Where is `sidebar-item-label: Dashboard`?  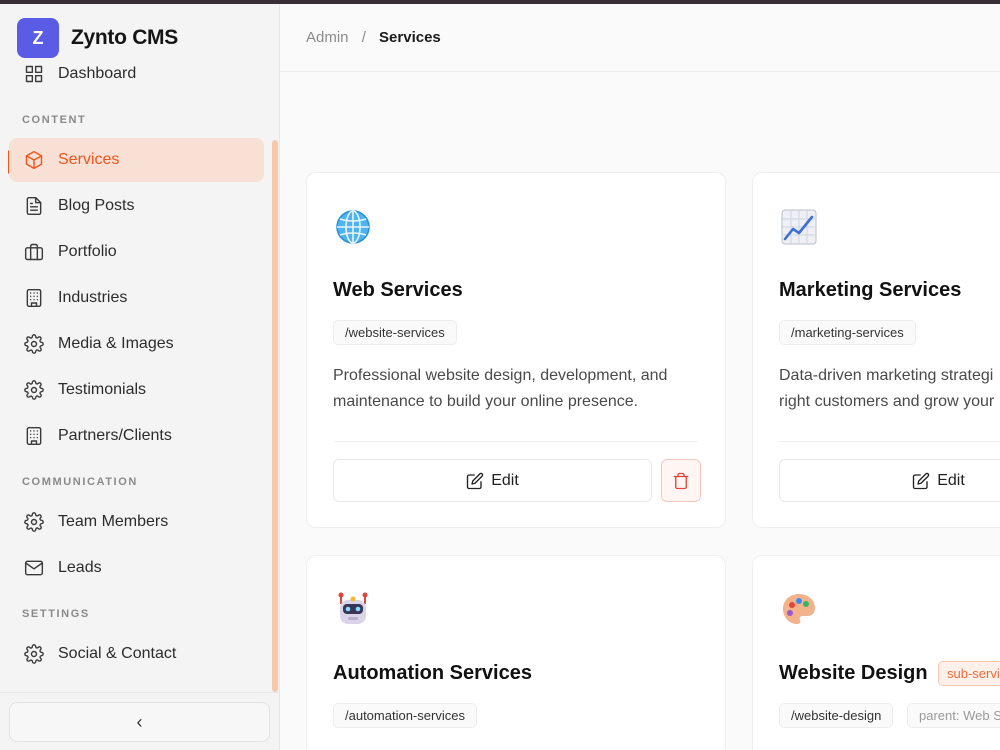 sidebar-item-label: Dashboard is located at coordinates (97, 73).